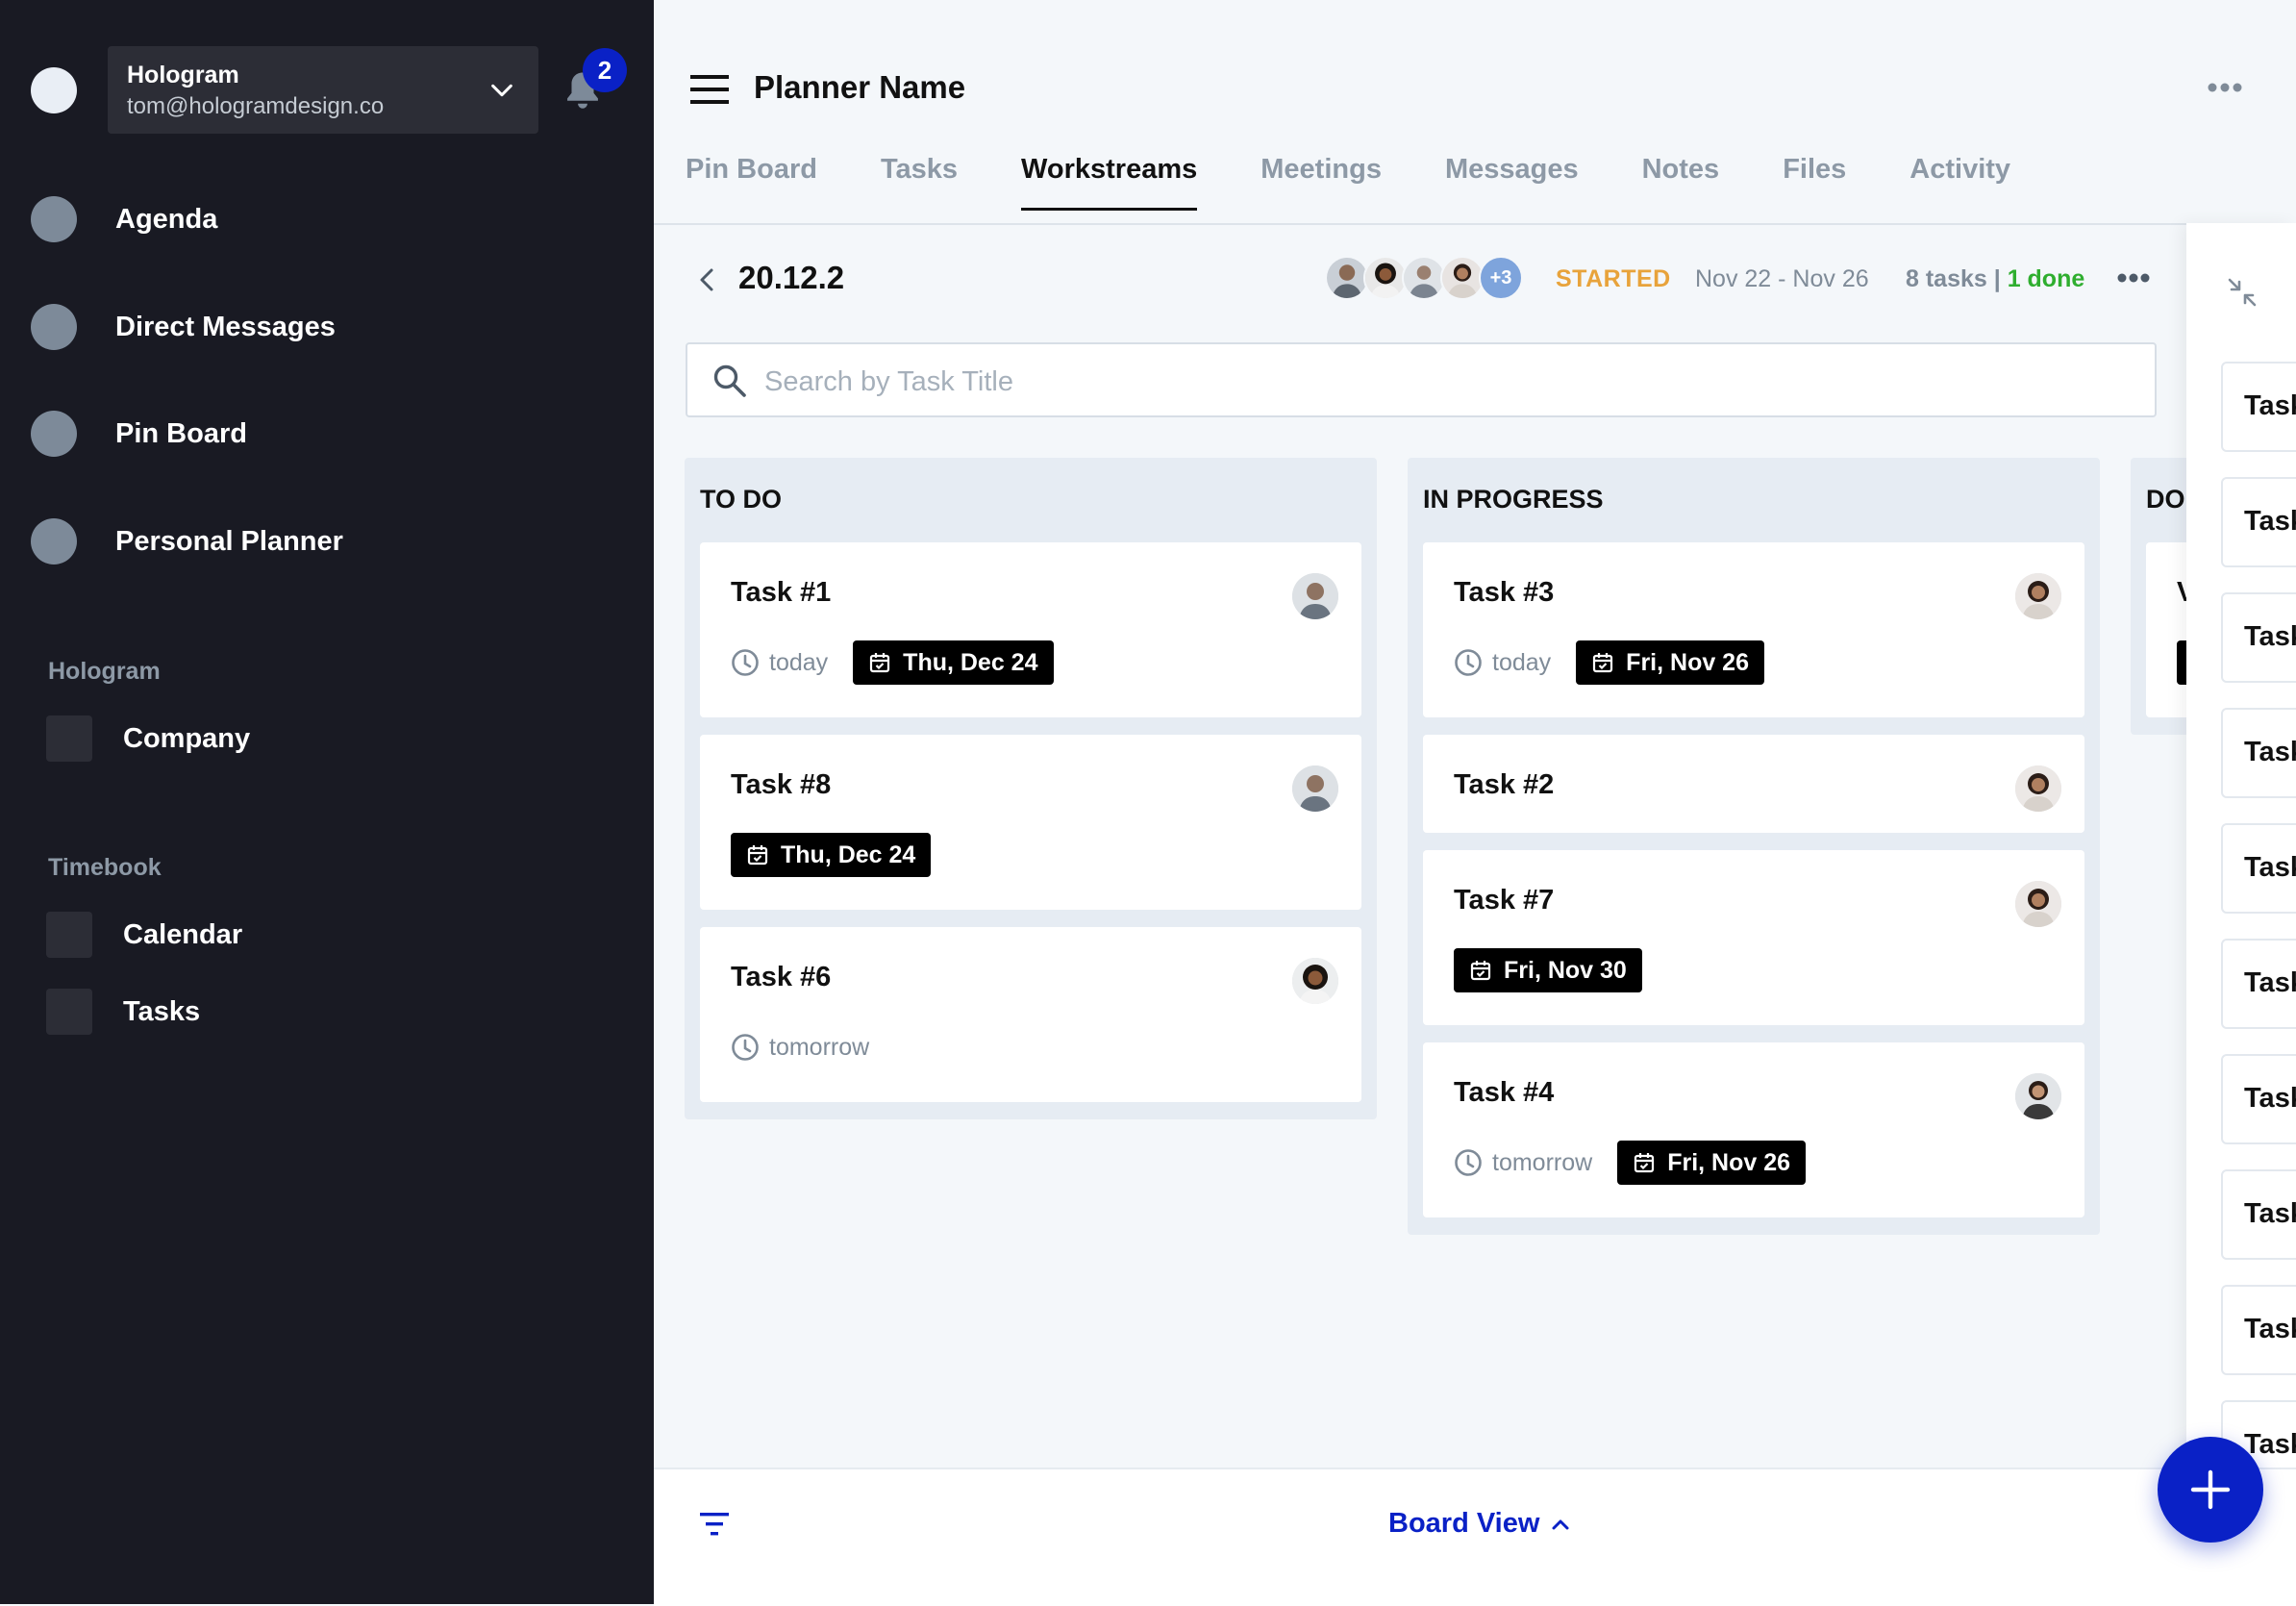 The height and width of the screenshot is (1606, 2296). I want to click on member-avatars: +3, so click(1424, 278).